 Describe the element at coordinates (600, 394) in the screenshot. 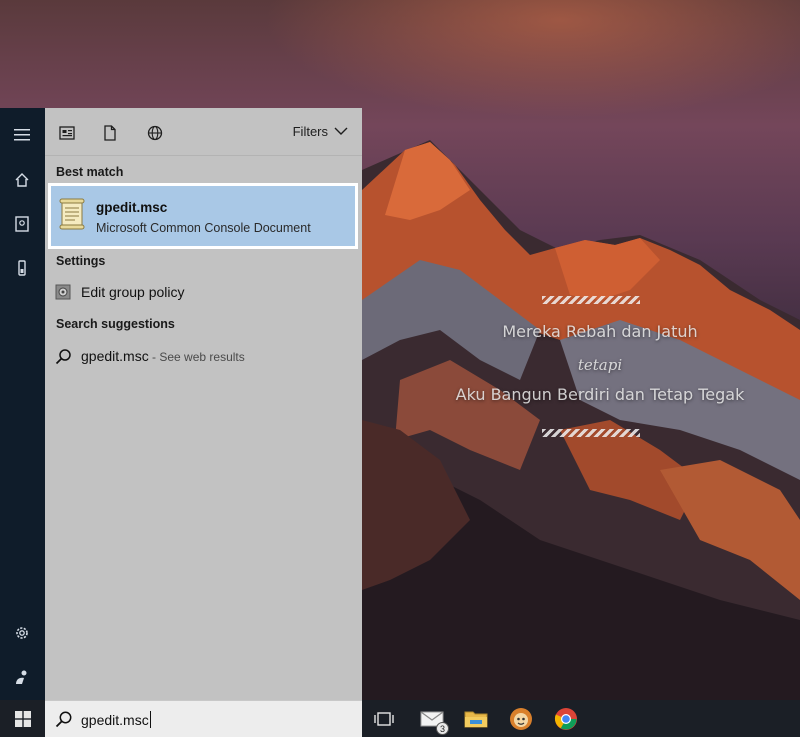

I see `quote-line-3: Aku Bangun Berdiri dan Tetap Tegak` at that location.